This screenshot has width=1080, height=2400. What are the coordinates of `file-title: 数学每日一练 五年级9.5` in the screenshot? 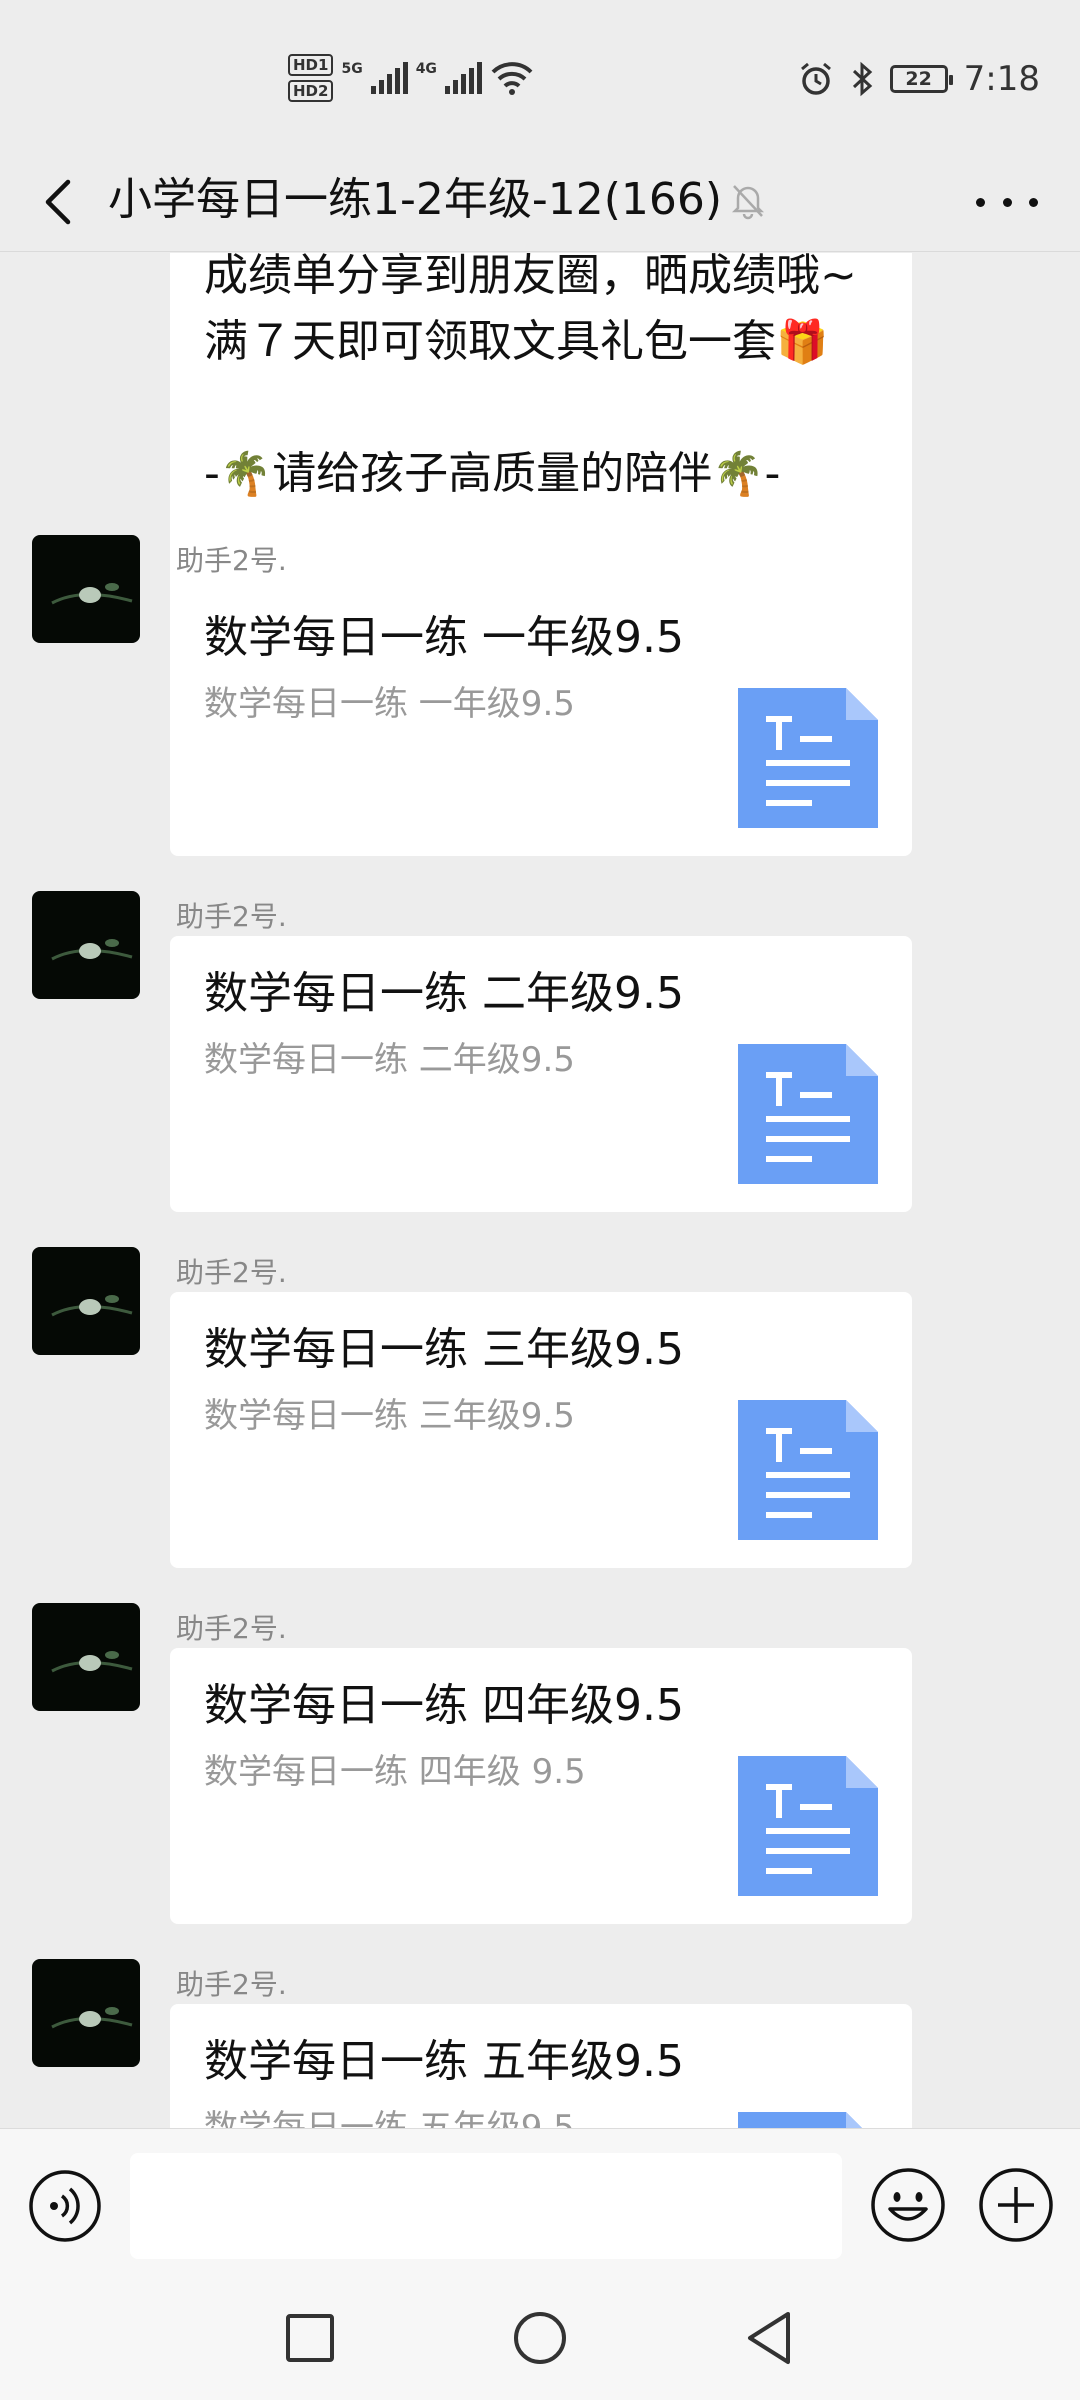 It's located at (444, 2061).